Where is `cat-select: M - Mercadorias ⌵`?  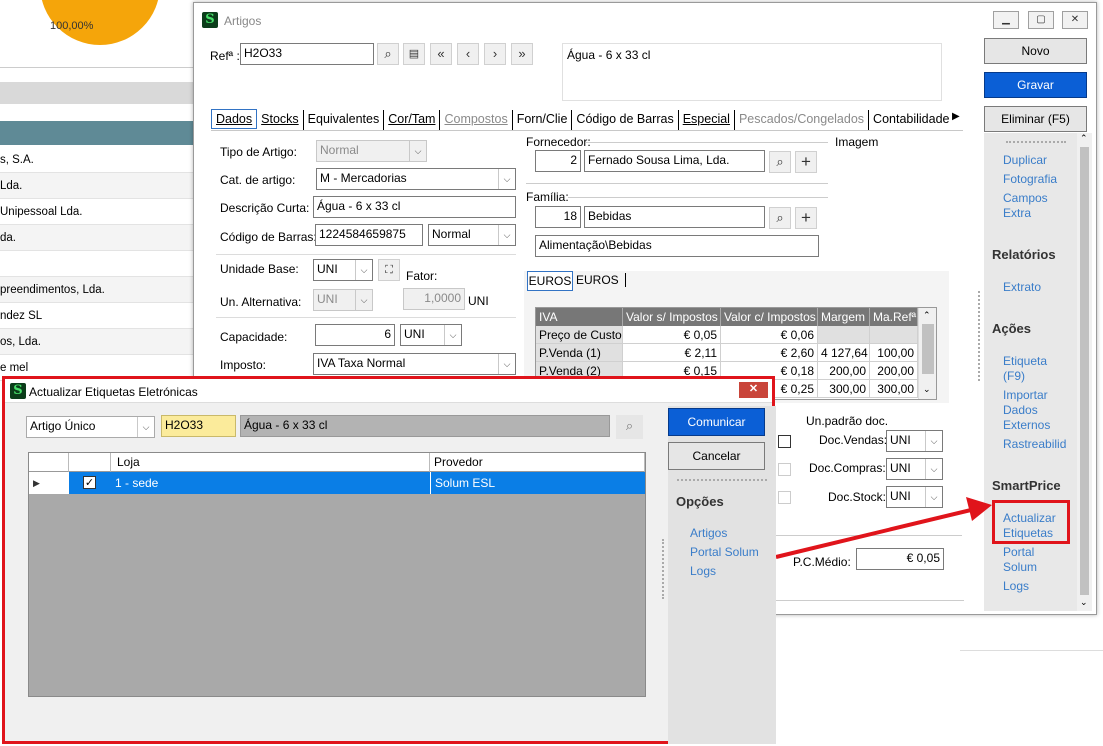
cat-select: M - Mercadorias ⌵ is located at coordinates (416, 179).